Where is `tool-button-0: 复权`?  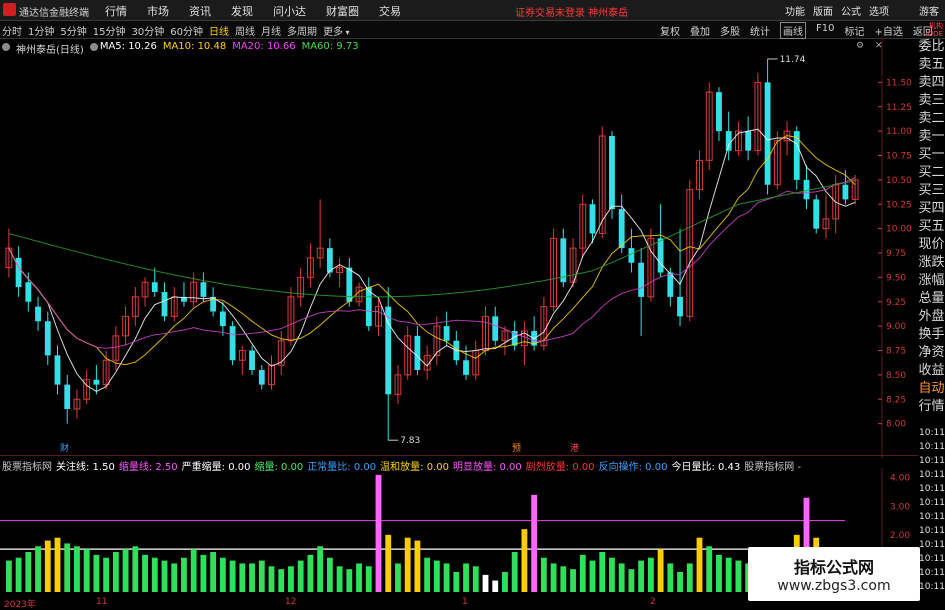 tool-button-0: 复权 is located at coordinates (670, 31).